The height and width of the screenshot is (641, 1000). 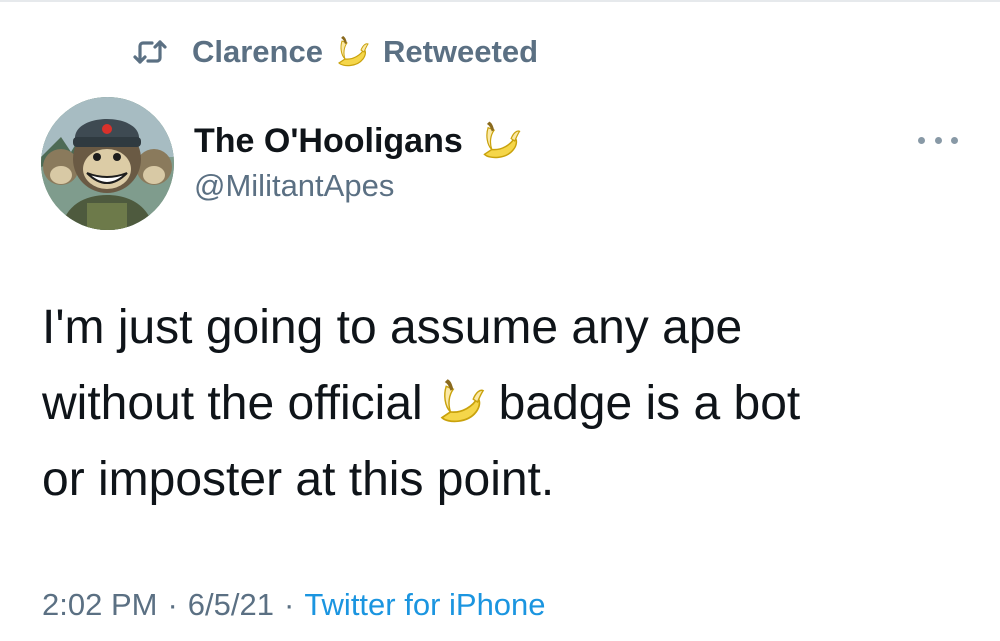 What do you see at coordinates (392, 327) in the screenshot?
I see `tweet-line: I'm just going to assume any ape` at bounding box center [392, 327].